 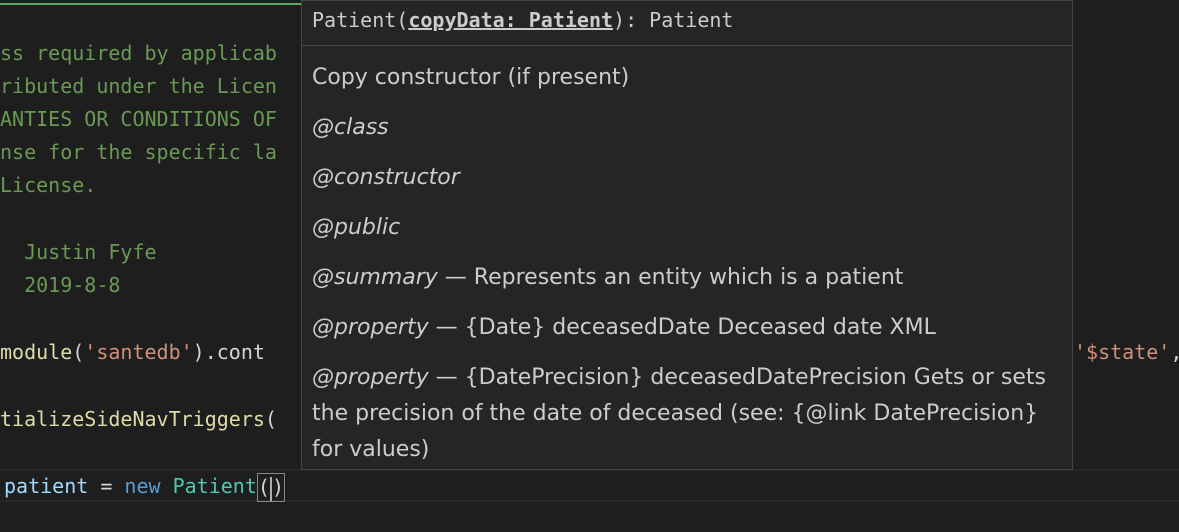 I want to click on code-line-module-right: '$state',, so click(x=1126, y=352).